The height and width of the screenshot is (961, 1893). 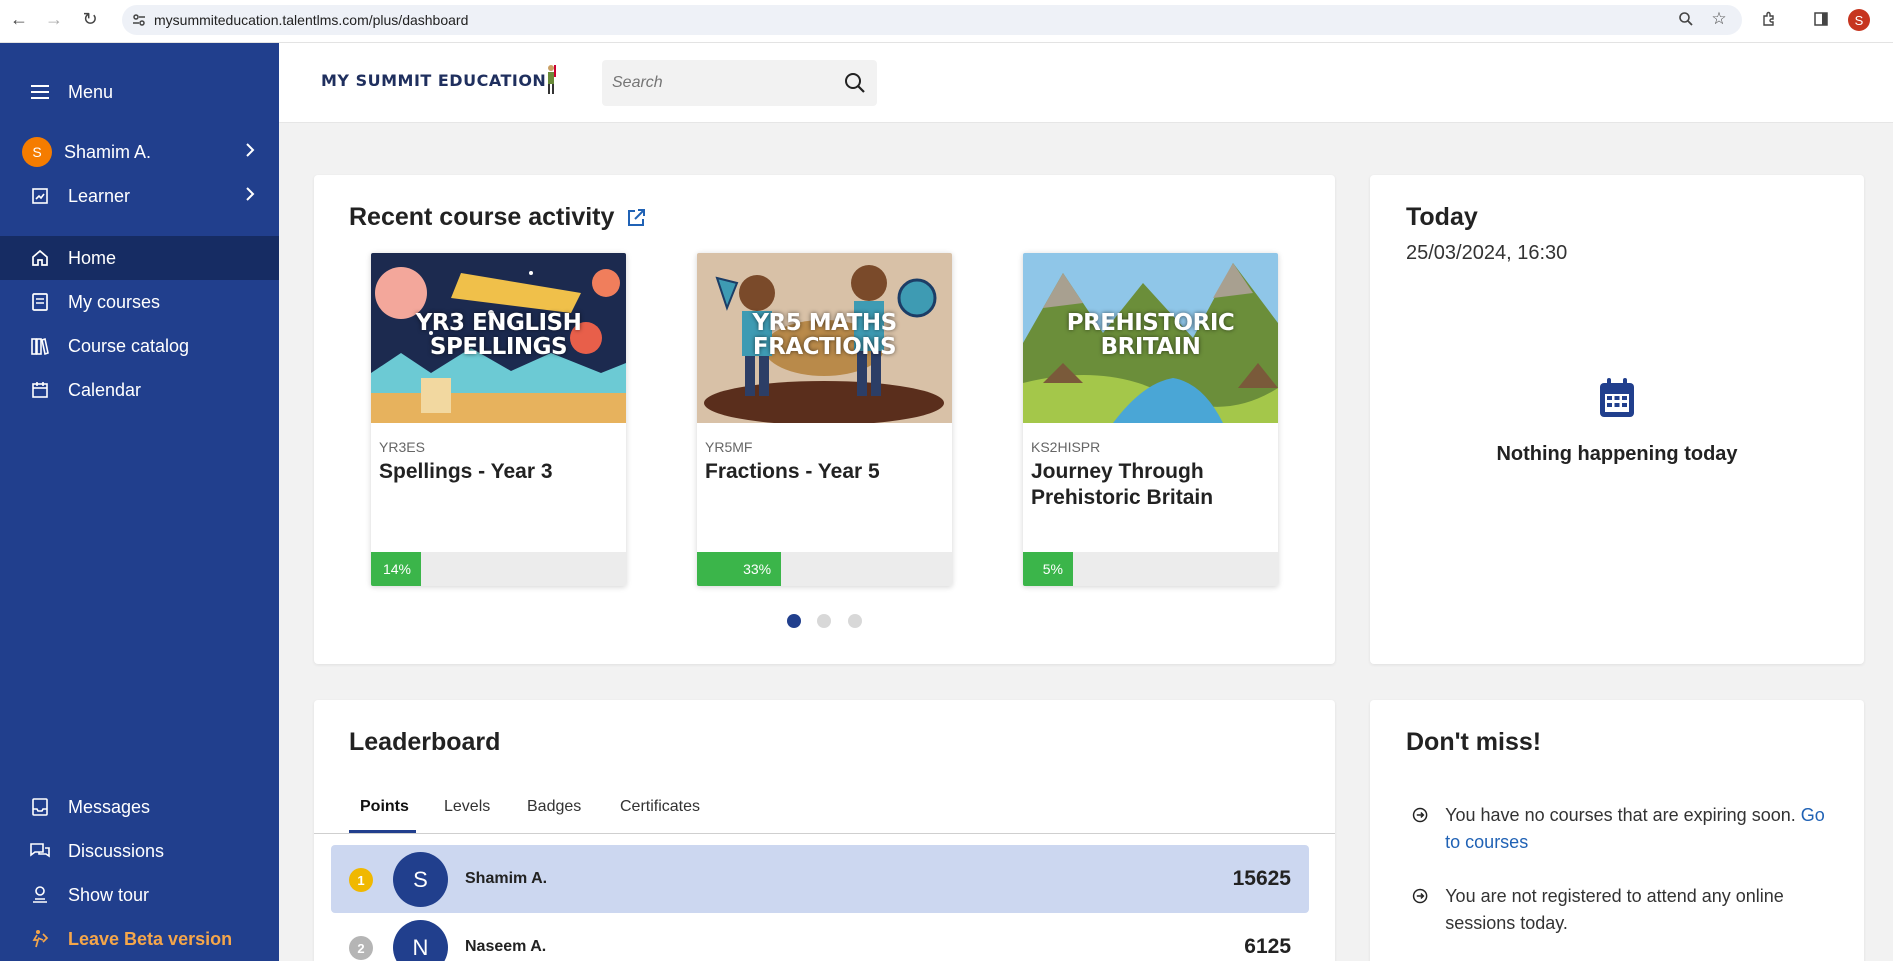 What do you see at coordinates (554, 807) in the screenshot?
I see `tab-badges: Badges` at bounding box center [554, 807].